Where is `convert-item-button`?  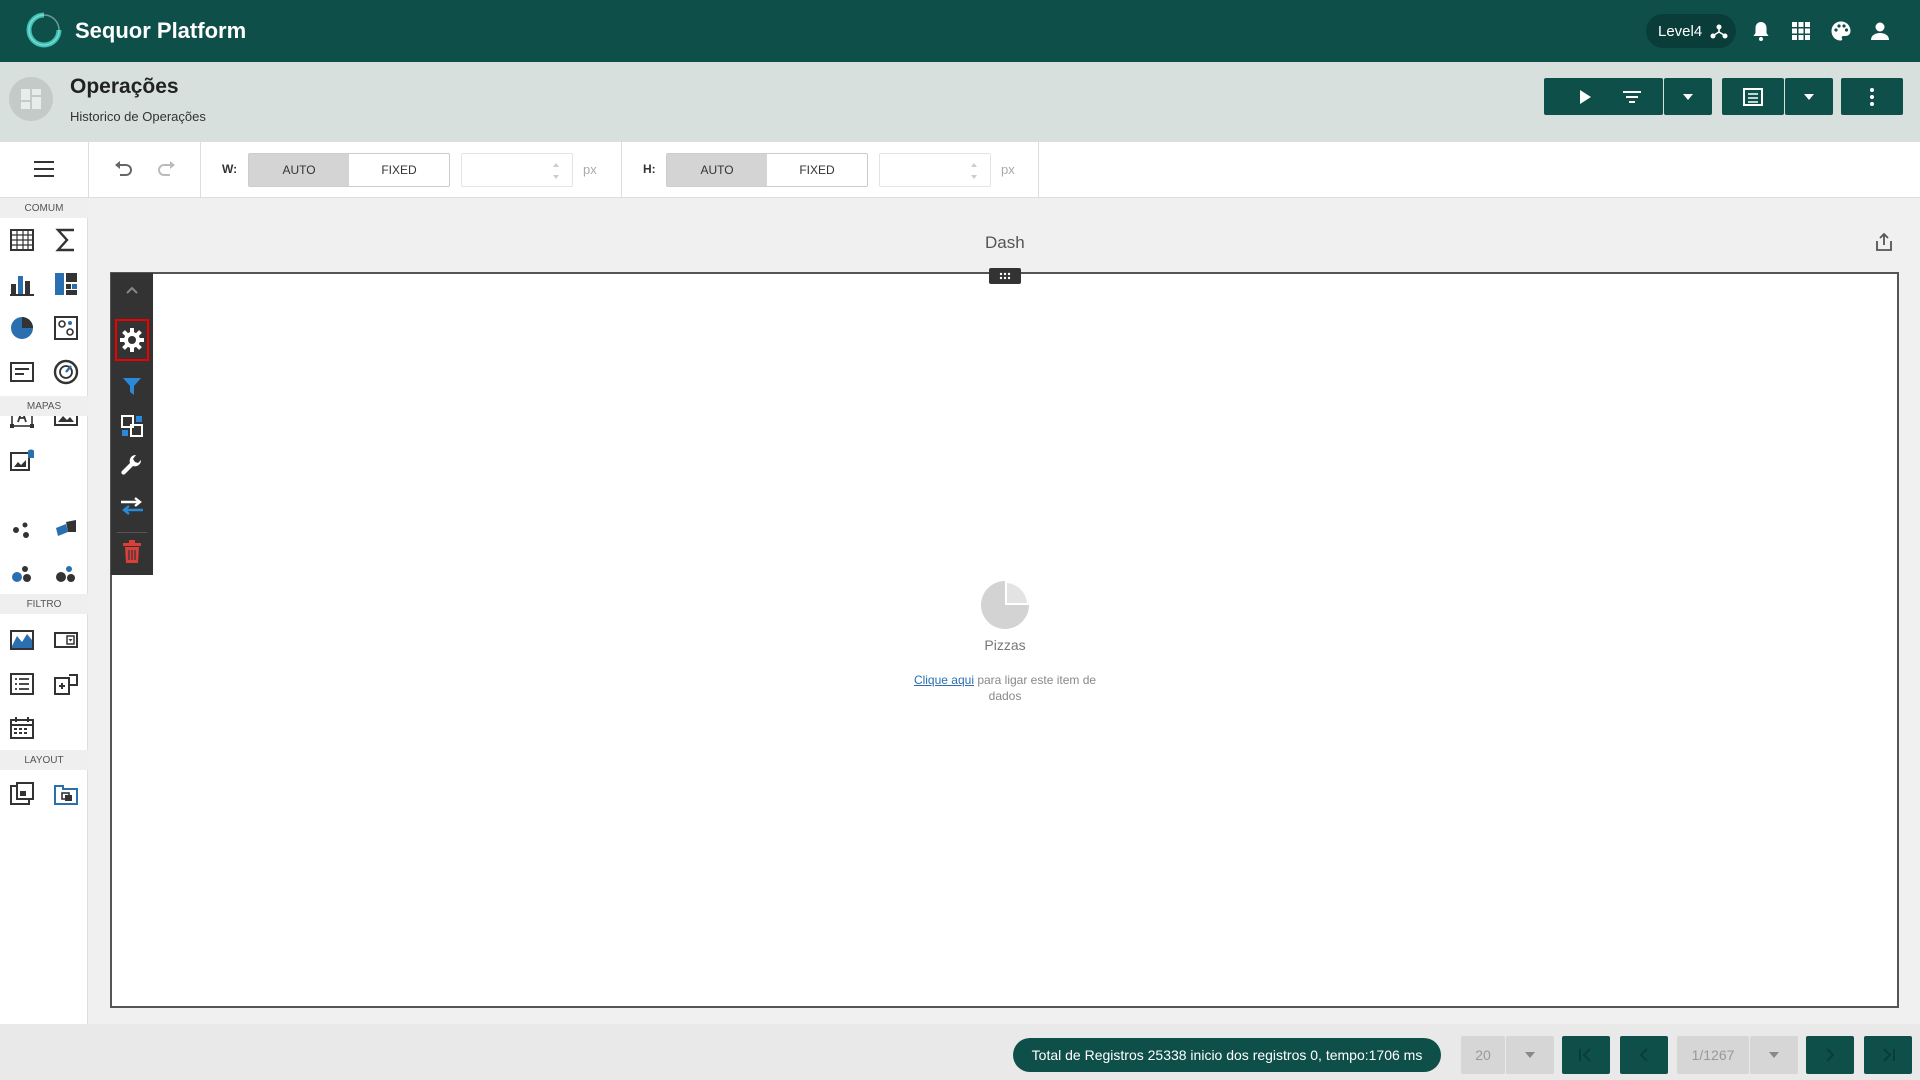 convert-item-button is located at coordinates (132, 426).